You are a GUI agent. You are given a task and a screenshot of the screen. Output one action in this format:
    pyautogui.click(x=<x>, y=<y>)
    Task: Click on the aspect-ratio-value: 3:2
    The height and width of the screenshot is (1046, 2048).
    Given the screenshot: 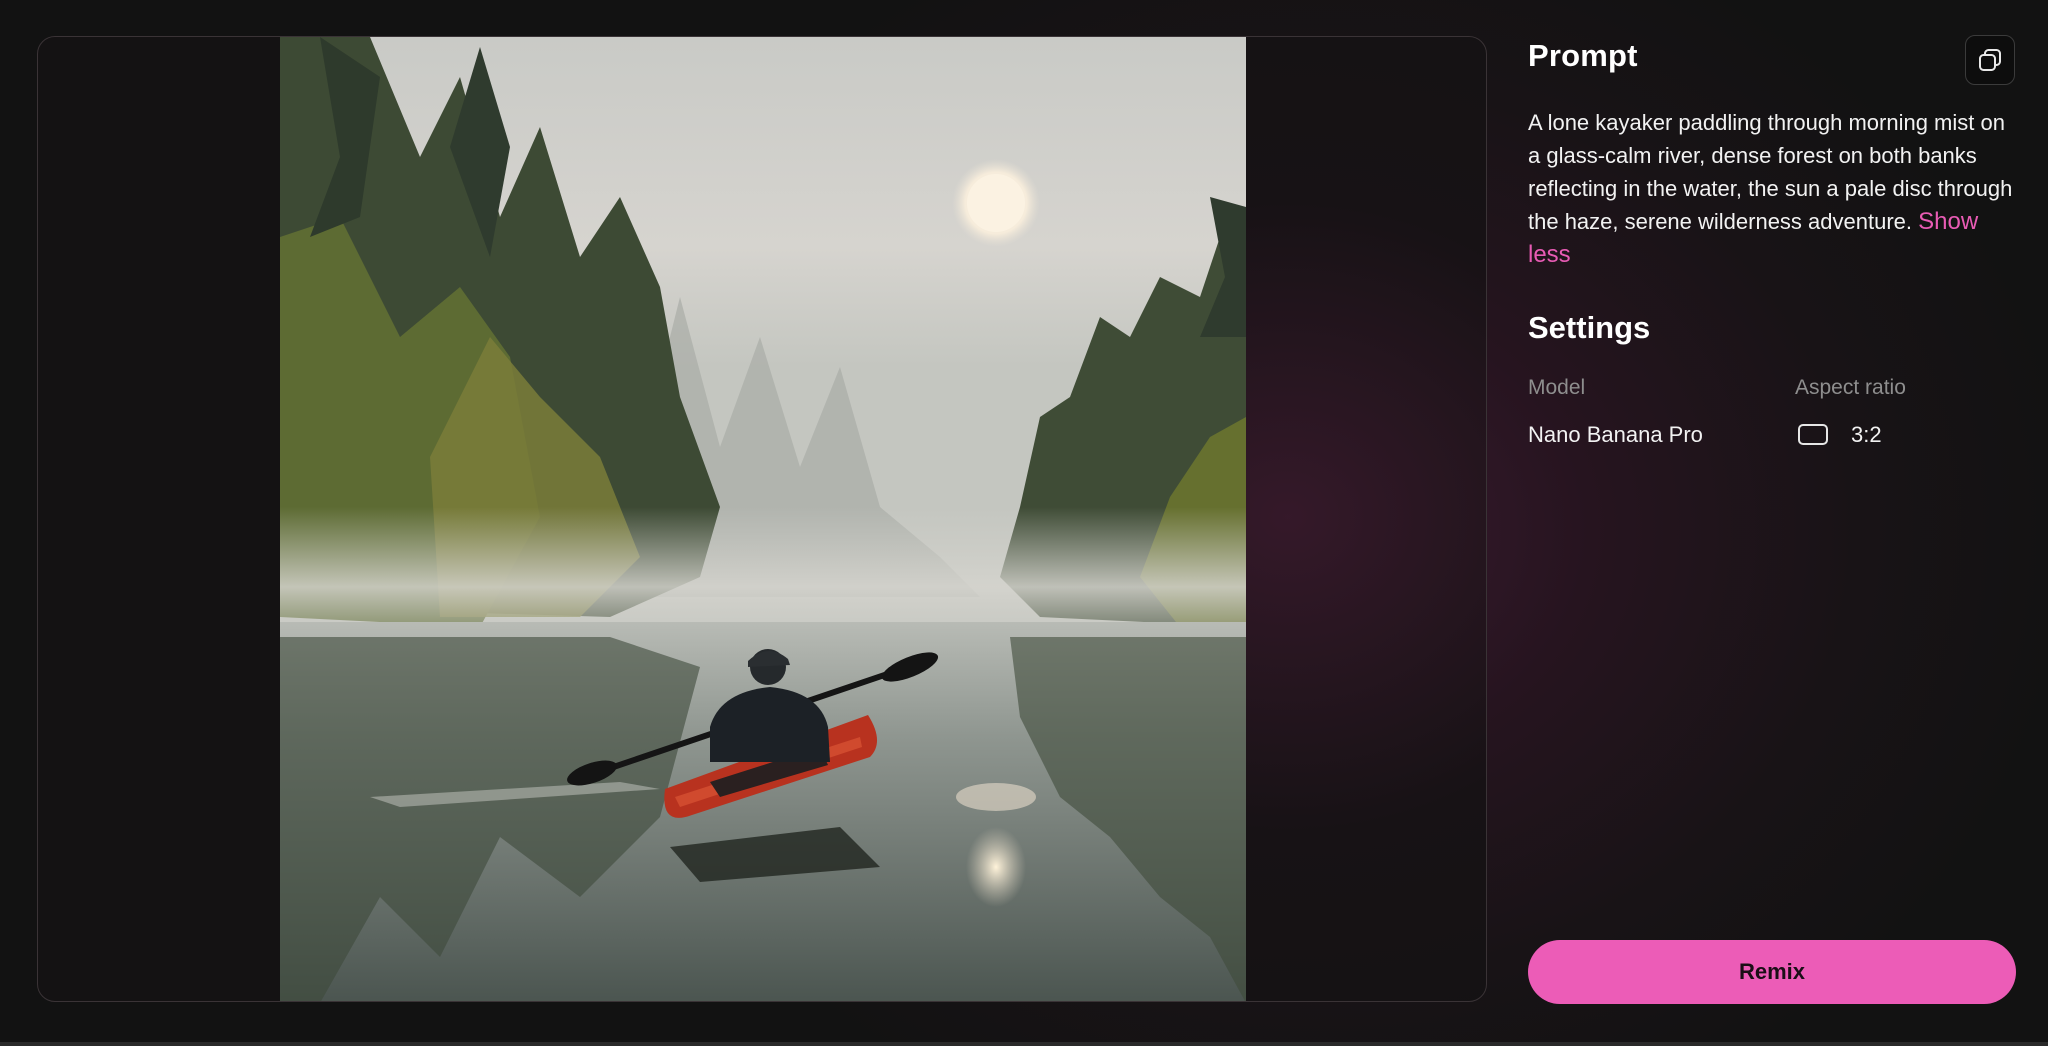 What is the action you would take?
    pyautogui.click(x=1866, y=434)
    